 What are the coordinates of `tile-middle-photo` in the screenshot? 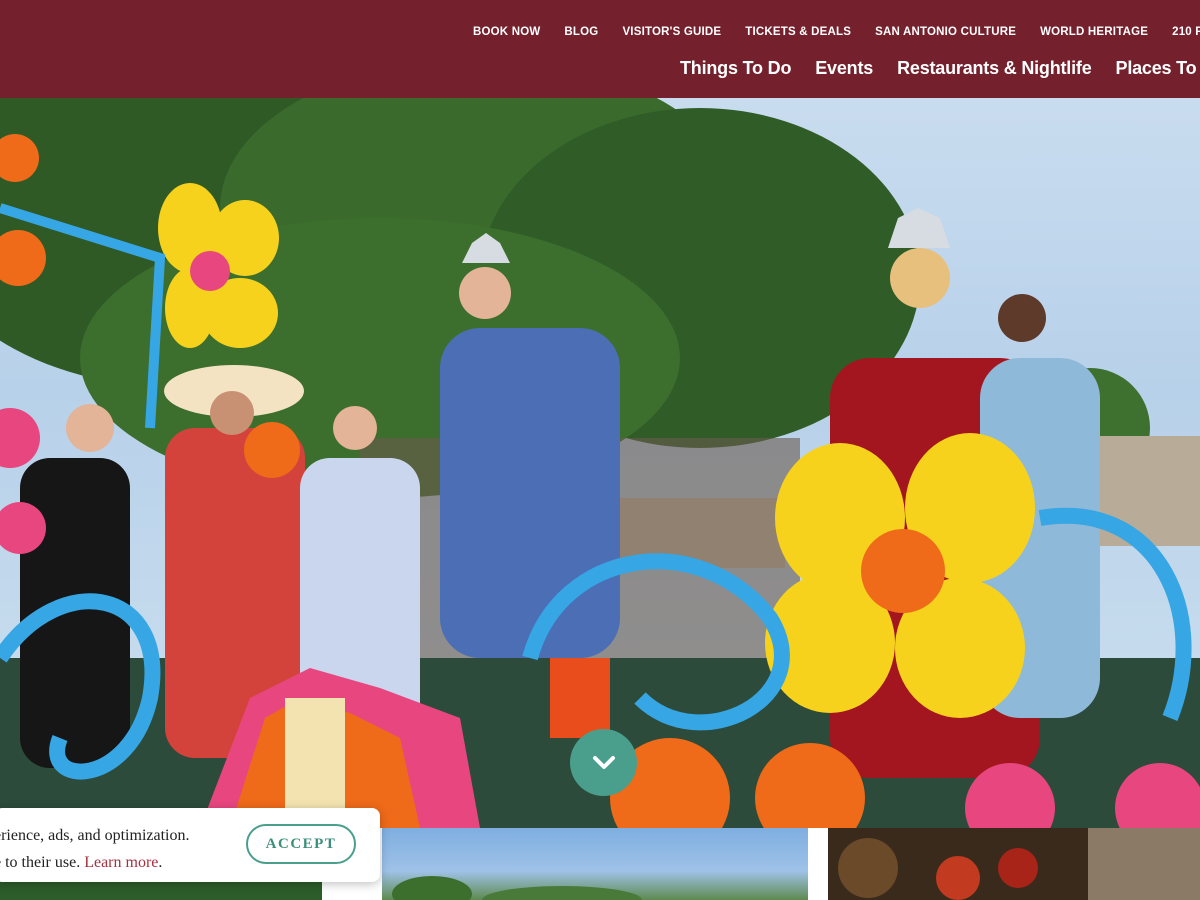 It's located at (517, 888).